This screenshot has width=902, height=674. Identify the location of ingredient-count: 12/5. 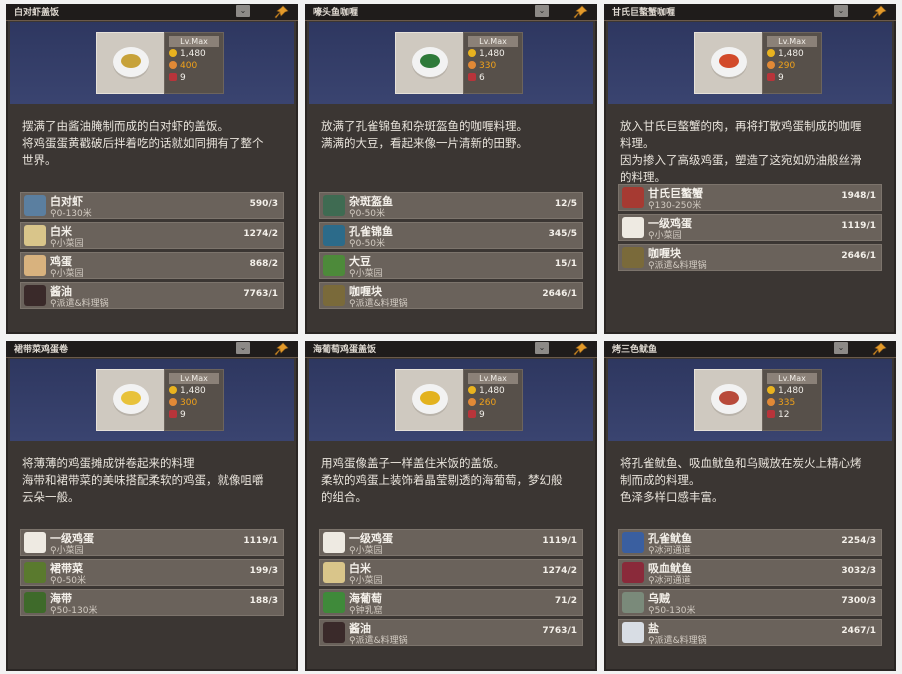
(565, 204).